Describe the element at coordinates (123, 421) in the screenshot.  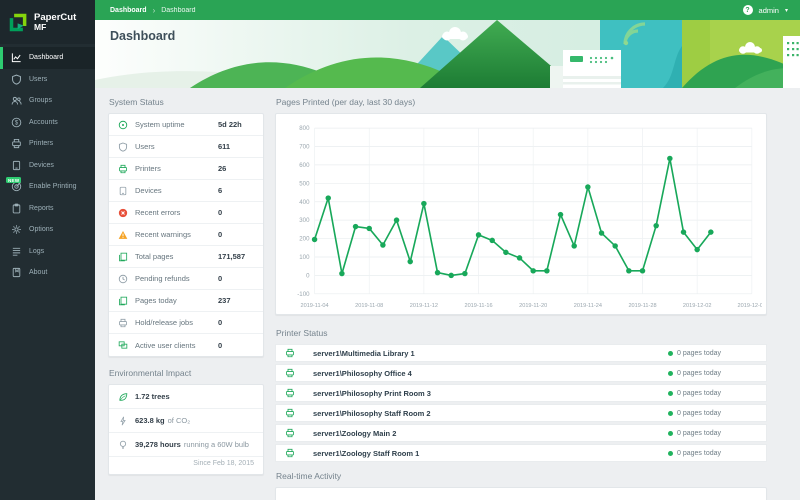
I see `energy-icon` at that location.